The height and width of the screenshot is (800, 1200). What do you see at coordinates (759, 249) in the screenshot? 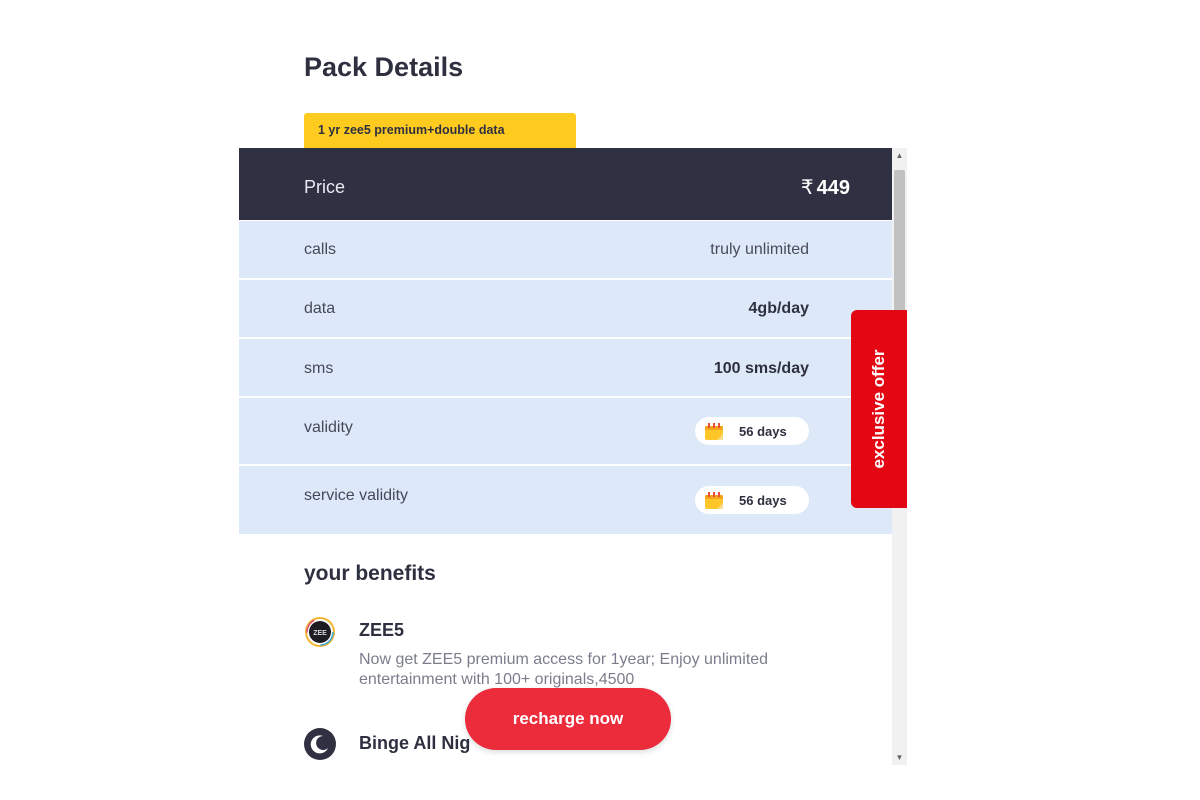
I see `detail-value: truly unlimited` at bounding box center [759, 249].